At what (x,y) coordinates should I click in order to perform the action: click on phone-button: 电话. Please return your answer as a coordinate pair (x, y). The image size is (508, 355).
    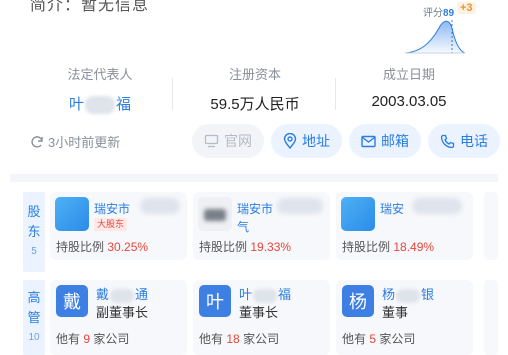
    Looking at the image, I should click on (464, 141).